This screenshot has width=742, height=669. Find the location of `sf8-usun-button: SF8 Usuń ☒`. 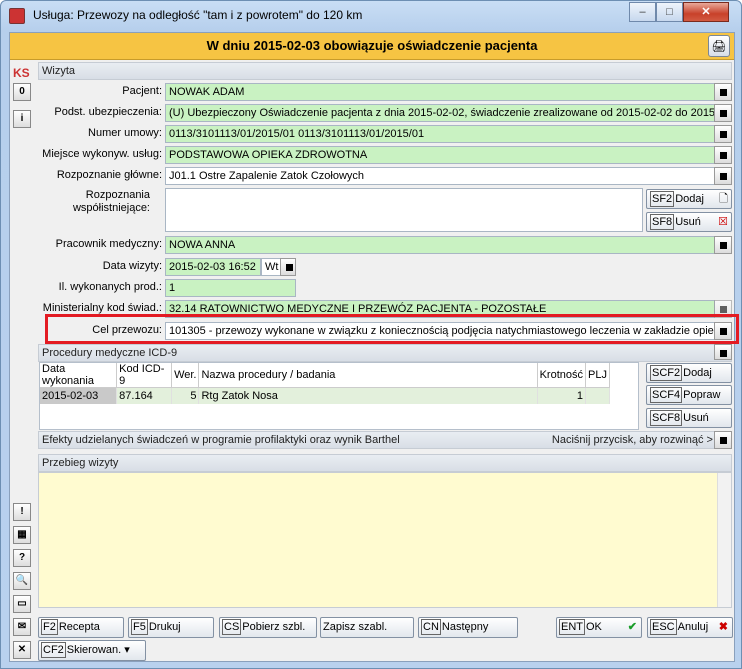

sf8-usun-button: SF8 Usuń ☒ is located at coordinates (689, 222).